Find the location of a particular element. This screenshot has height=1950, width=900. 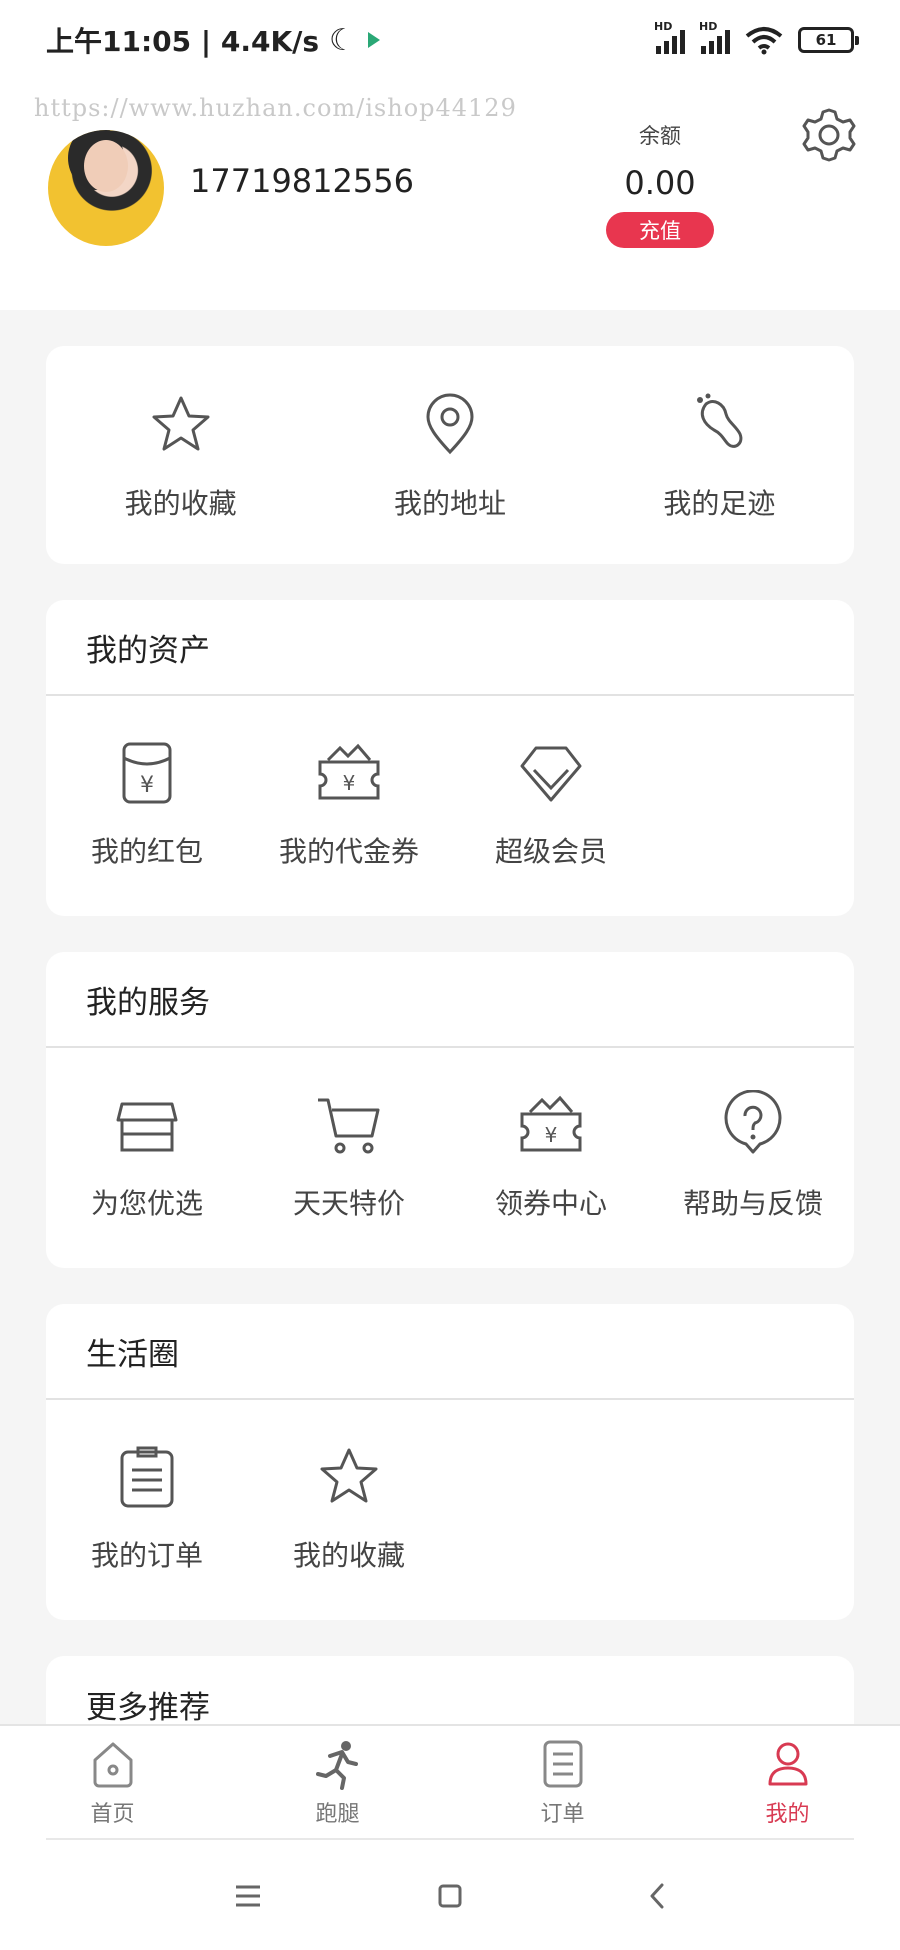

tab-mine: 我的 is located at coordinates (787, 1784).